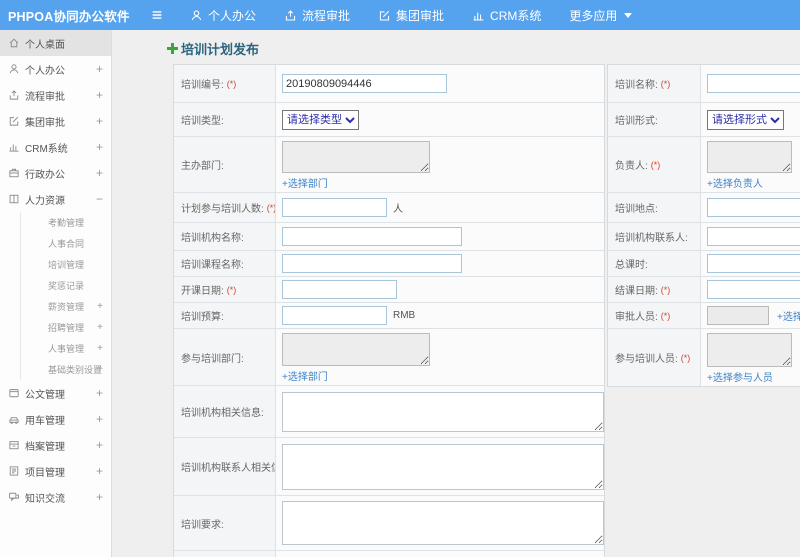 The height and width of the screenshot is (557, 800). I want to click on org-info-textarea, so click(443, 411).